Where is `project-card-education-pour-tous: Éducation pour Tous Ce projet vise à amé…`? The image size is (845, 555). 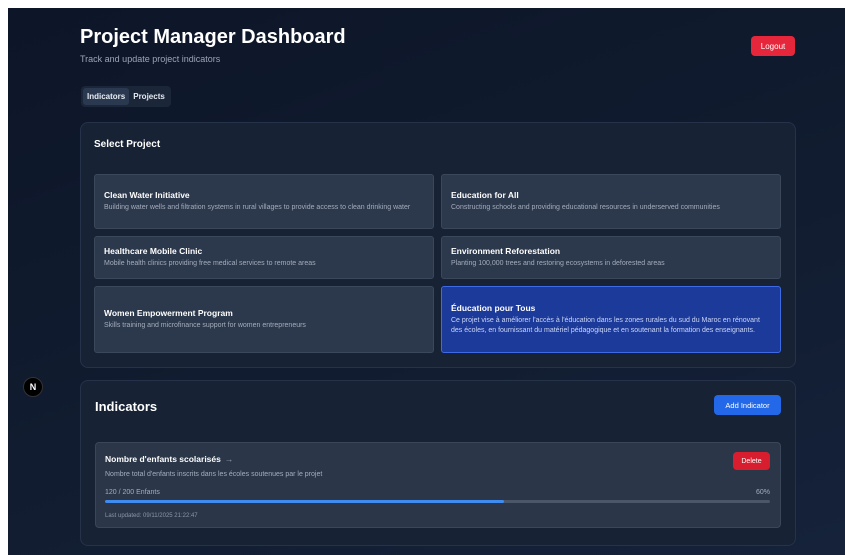 project-card-education-pour-tous: Éducation pour Tous Ce projet vise à amé… is located at coordinates (611, 319).